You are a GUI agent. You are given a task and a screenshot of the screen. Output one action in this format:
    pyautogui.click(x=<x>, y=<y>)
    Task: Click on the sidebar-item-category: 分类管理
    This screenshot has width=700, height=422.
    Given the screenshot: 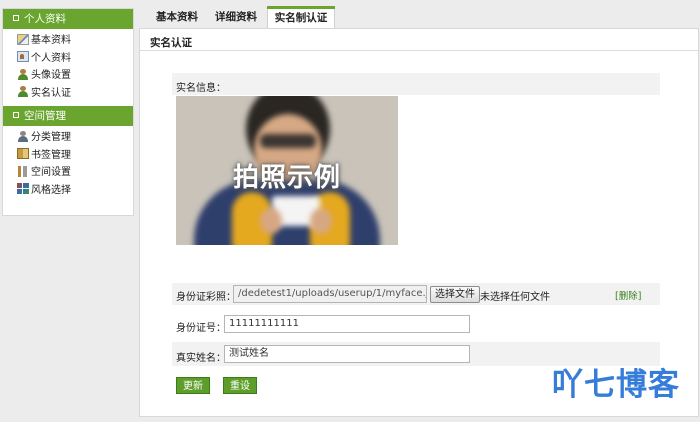 What is the action you would take?
    pyautogui.click(x=68, y=138)
    